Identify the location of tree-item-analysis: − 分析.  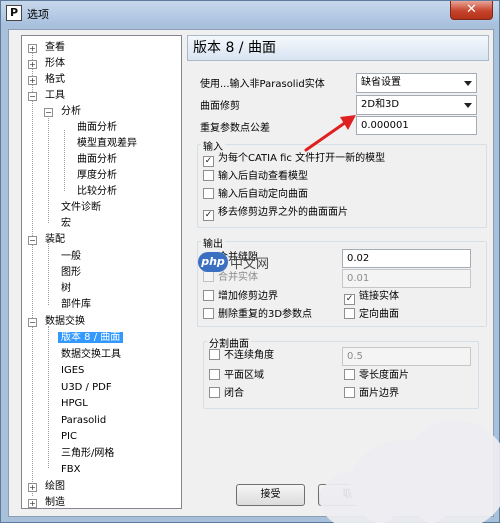
(62, 112).